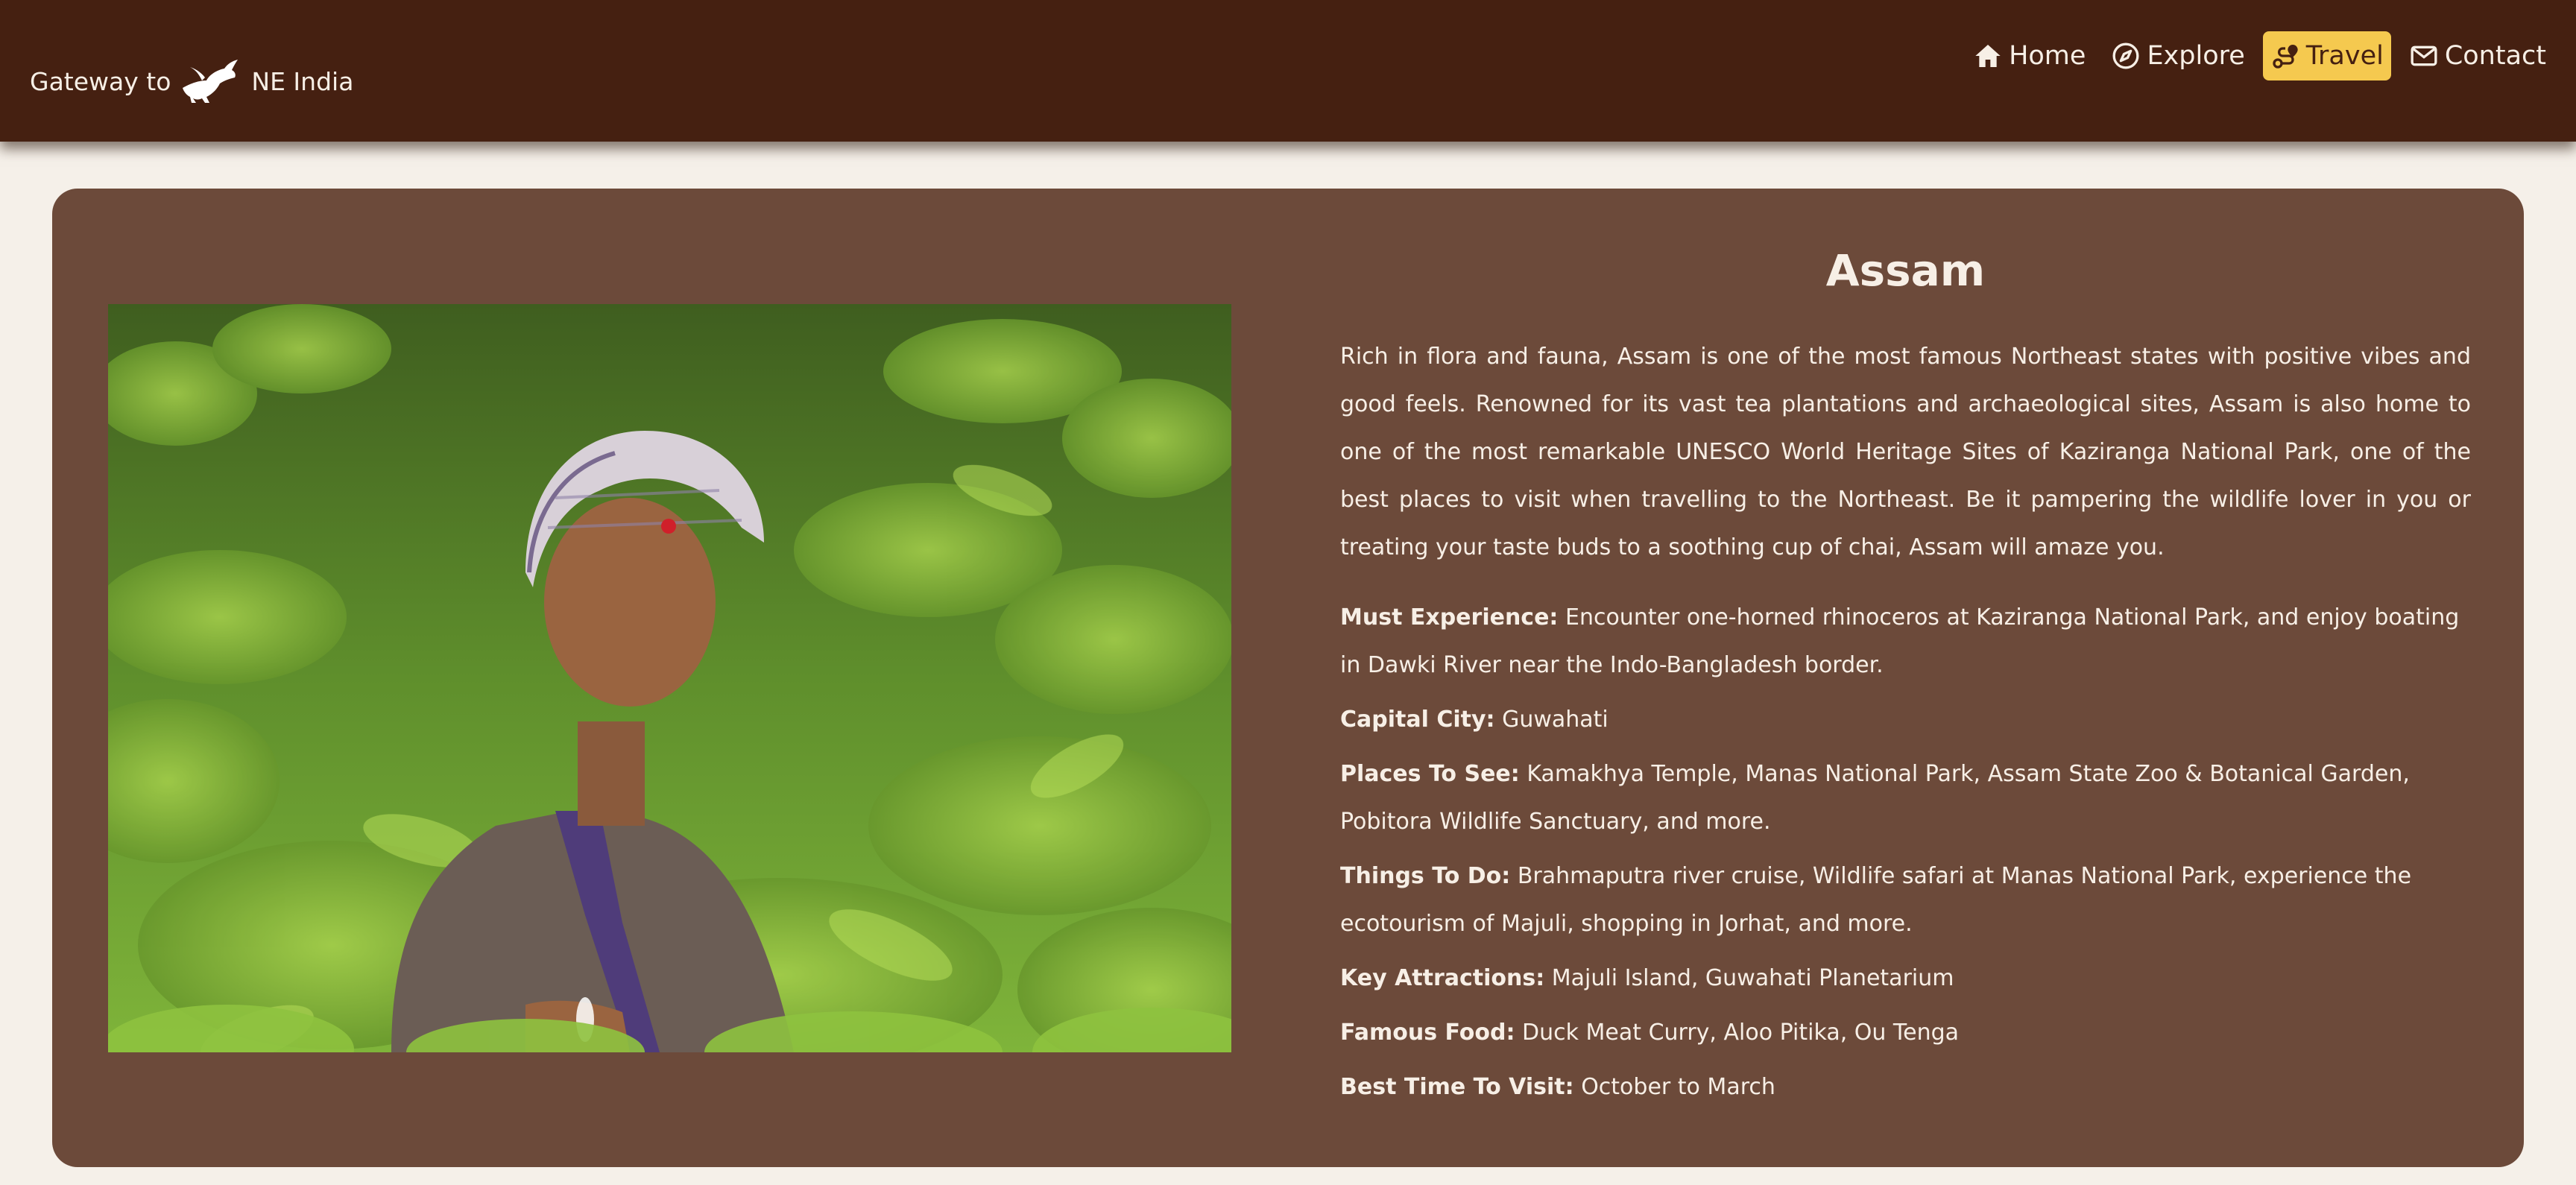 Image resolution: width=2576 pixels, height=1185 pixels. What do you see at coordinates (1741, 1033) in the screenshot?
I see `fact-value: Duck Meat Curry, Aloo Pitika, Ou Tenga` at bounding box center [1741, 1033].